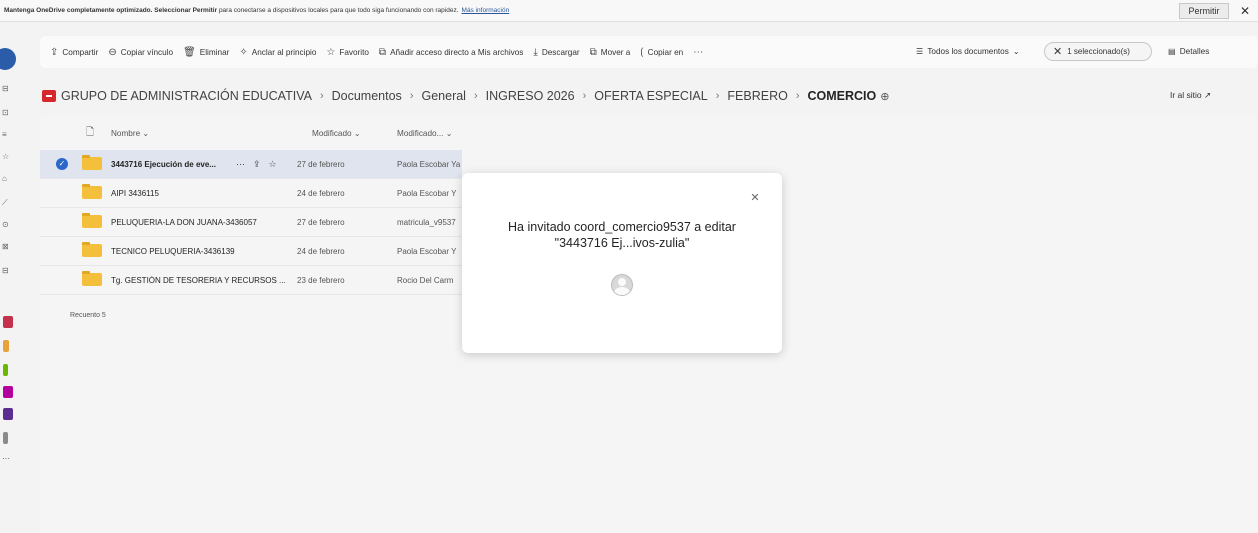  Describe the element at coordinates (62, 164) in the screenshot. I see `row-checkbox: ✓` at that location.